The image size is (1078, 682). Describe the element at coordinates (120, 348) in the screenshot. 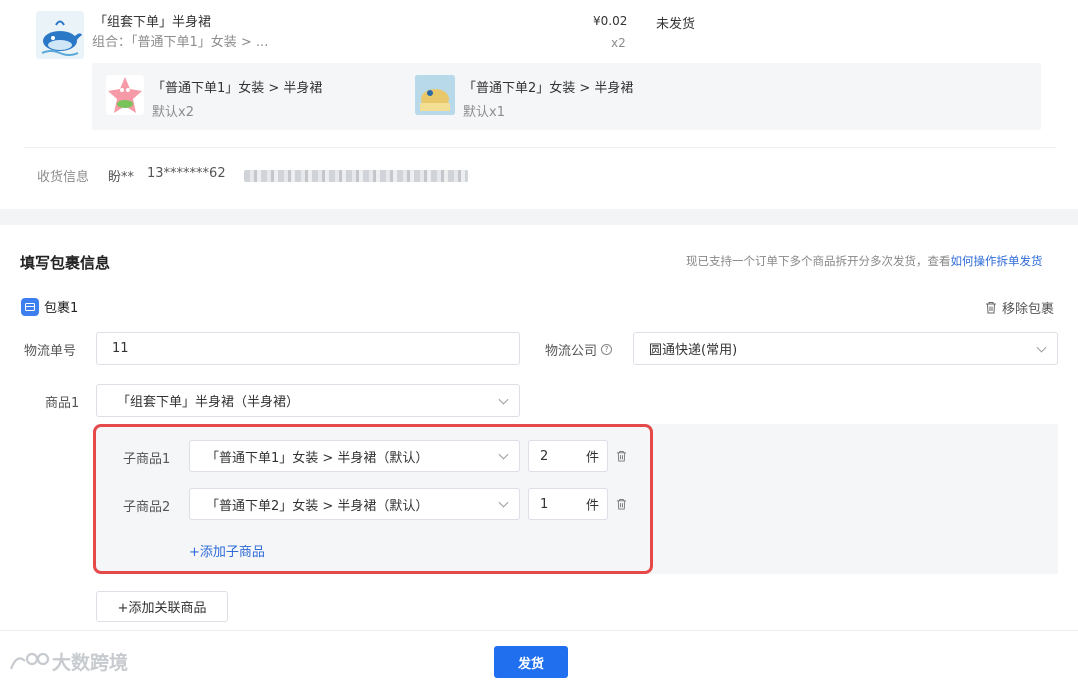

I see `tracking-number-value: 11` at that location.